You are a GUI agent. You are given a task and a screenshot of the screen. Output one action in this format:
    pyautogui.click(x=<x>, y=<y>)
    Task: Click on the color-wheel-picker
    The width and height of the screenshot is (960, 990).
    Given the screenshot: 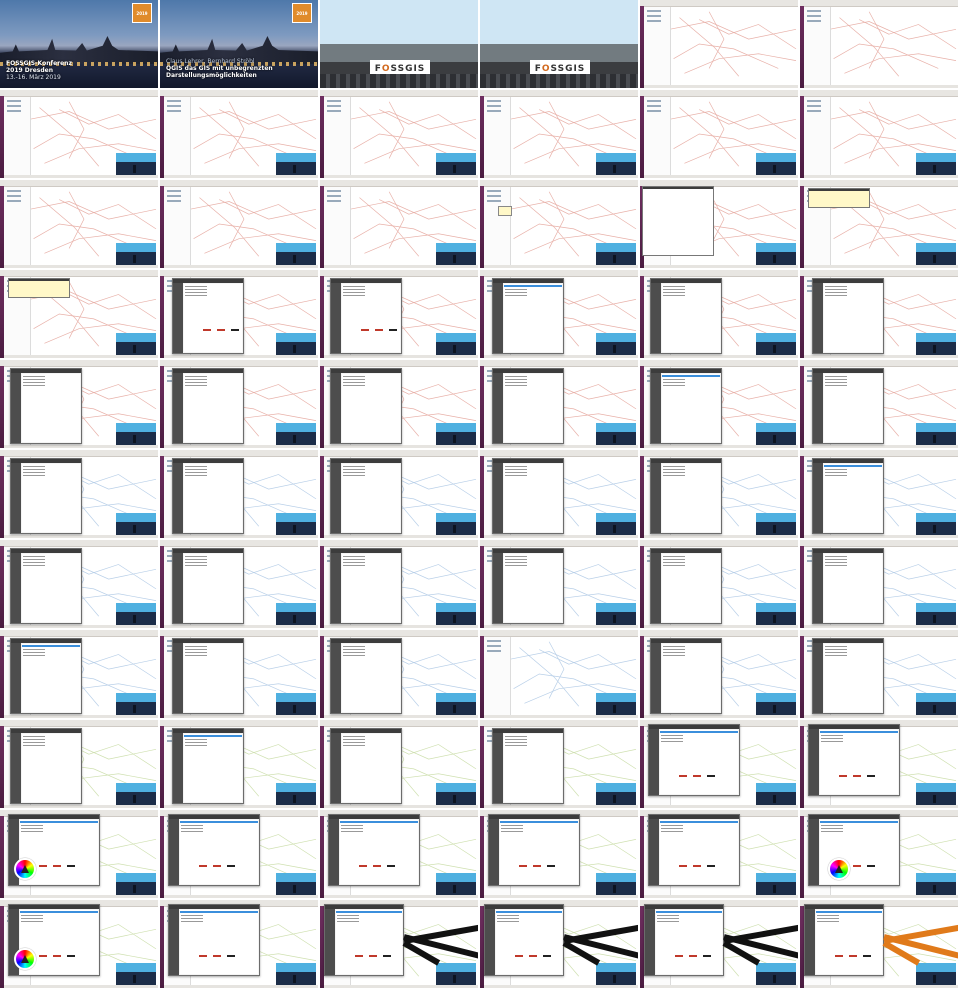 What is the action you would take?
    pyautogui.click(x=25, y=959)
    